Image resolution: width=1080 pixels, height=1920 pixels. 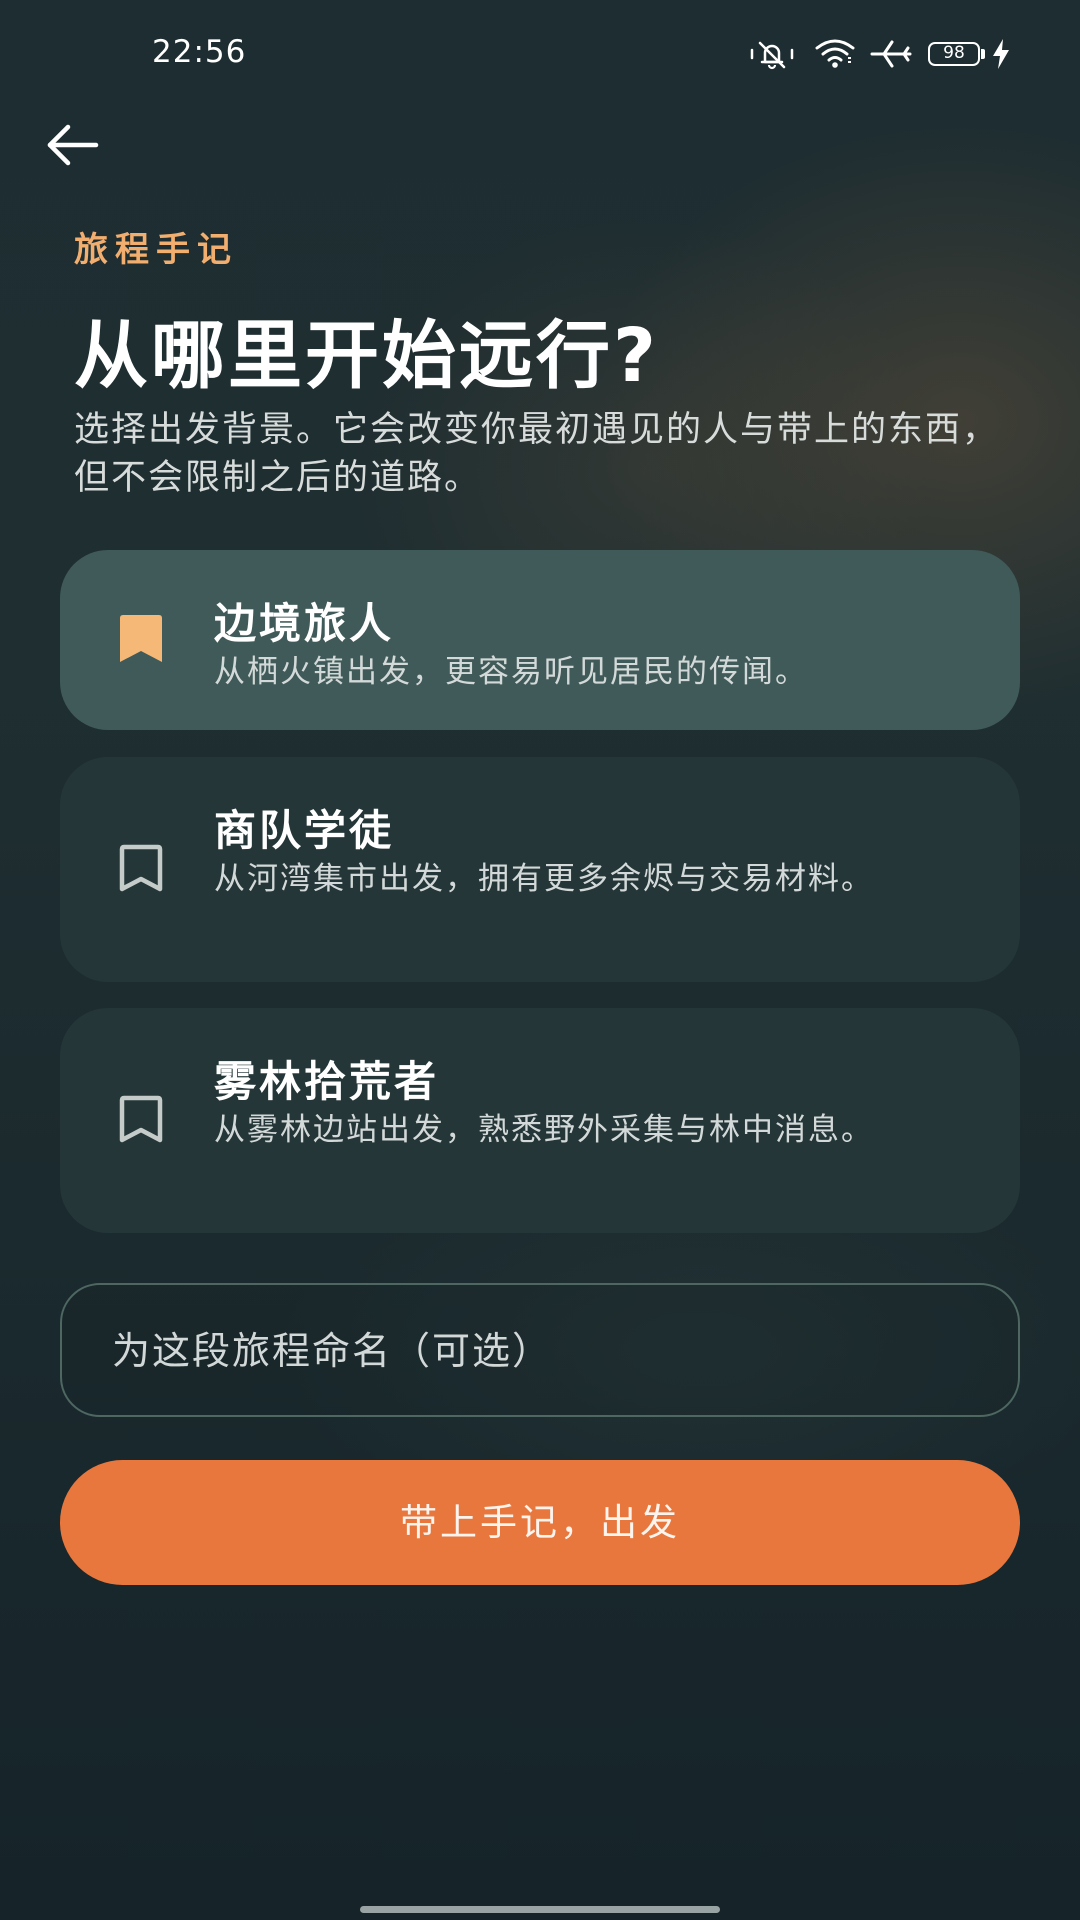 What do you see at coordinates (537, 454) in the screenshot?
I see `page-description: 选择出发背景。它会改变你最初遇见的人与带上的东西，但不会限制之后的道路。` at bounding box center [537, 454].